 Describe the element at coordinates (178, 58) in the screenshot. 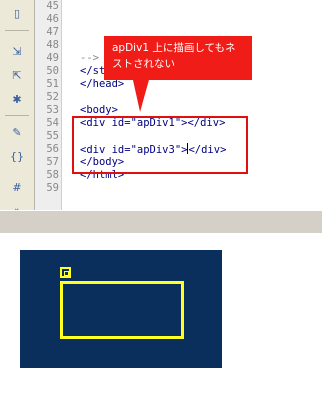

I see `annotation-callout: apDiv1 上に描画してもネ ストされない` at that location.